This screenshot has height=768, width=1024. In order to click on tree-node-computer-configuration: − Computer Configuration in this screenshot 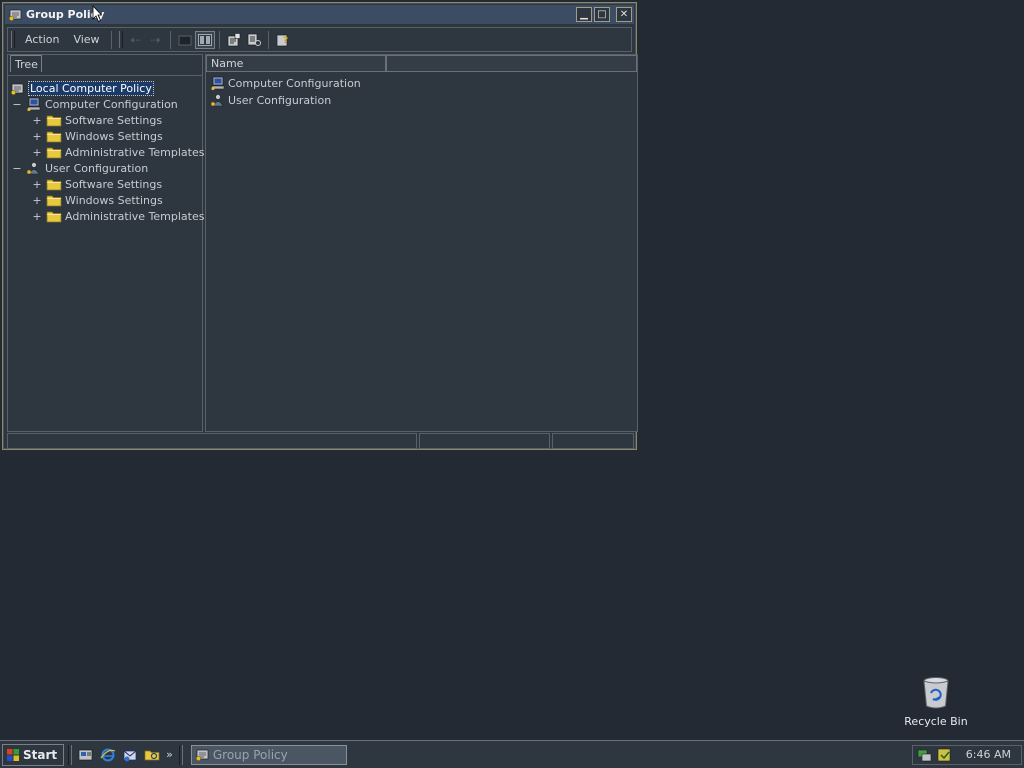, I will do `click(95, 104)`.